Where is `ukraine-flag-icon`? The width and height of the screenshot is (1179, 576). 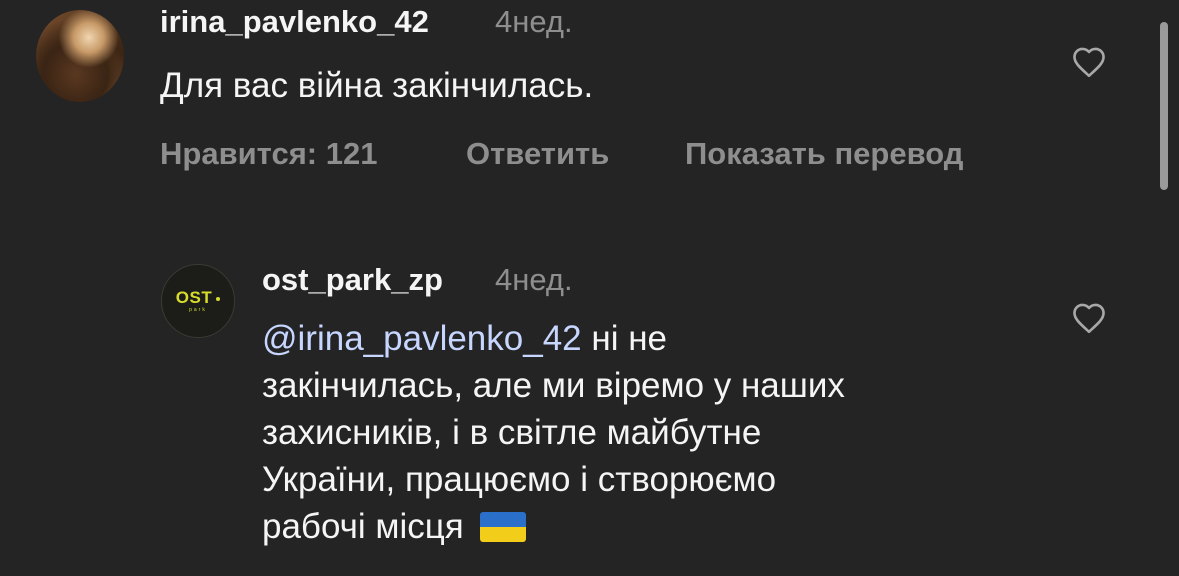 ukraine-flag-icon is located at coordinates (502, 527).